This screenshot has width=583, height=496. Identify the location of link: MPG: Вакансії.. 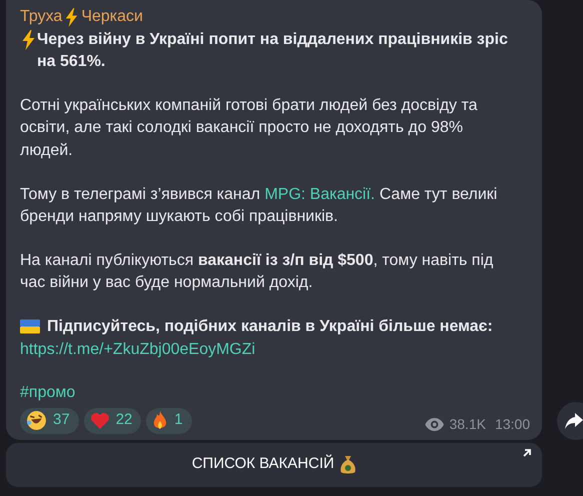
(319, 194).